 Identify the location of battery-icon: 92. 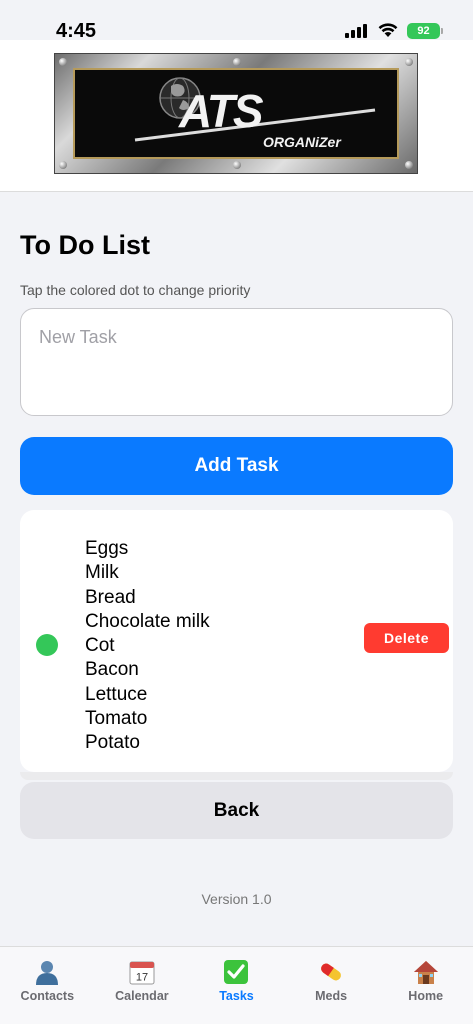
(425, 31).